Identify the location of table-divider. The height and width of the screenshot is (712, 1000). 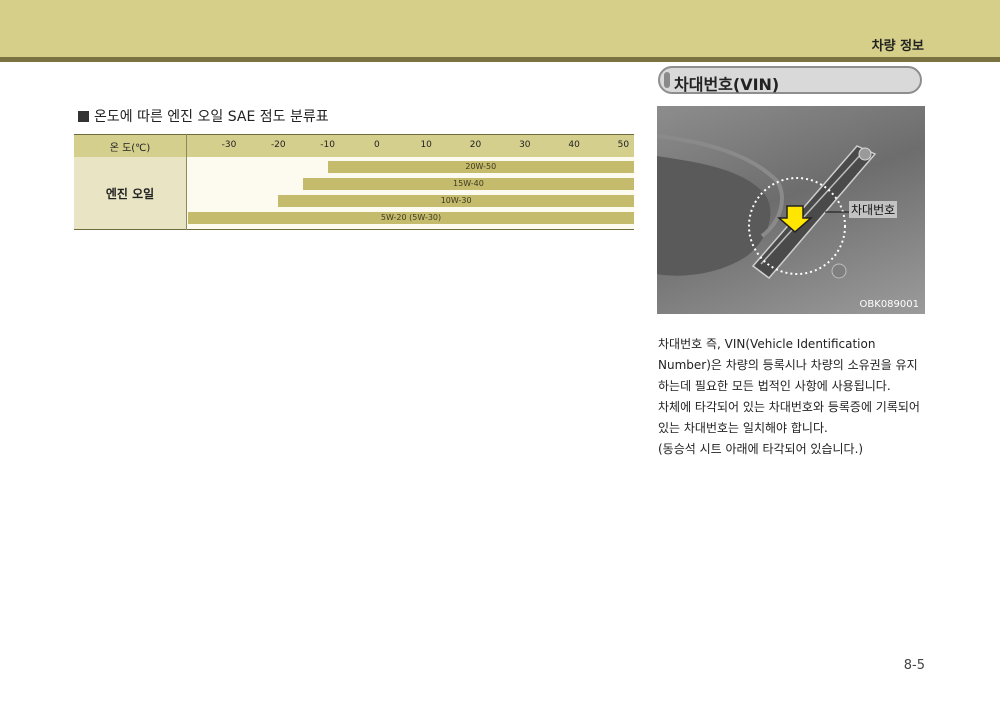
(186, 182).